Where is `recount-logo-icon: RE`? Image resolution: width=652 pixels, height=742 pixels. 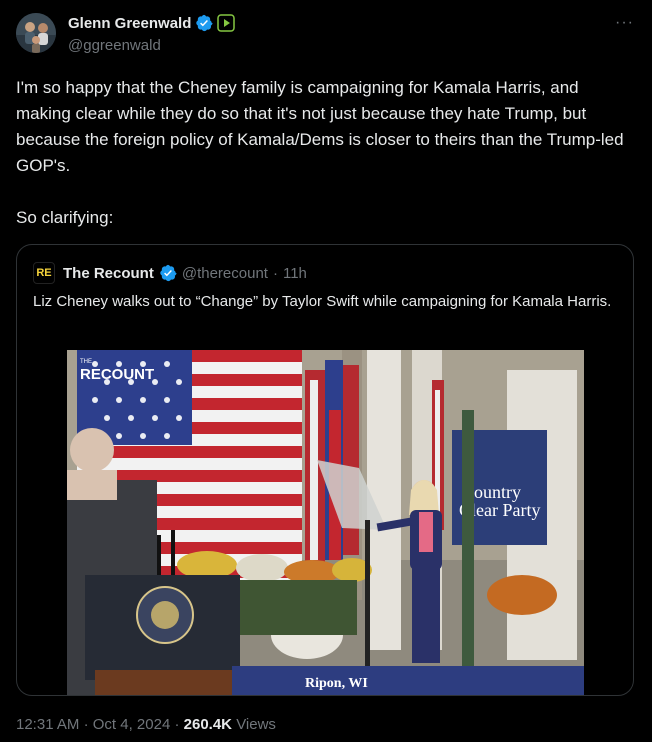
recount-logo-icon: RE is located at coordinates (44, 273).